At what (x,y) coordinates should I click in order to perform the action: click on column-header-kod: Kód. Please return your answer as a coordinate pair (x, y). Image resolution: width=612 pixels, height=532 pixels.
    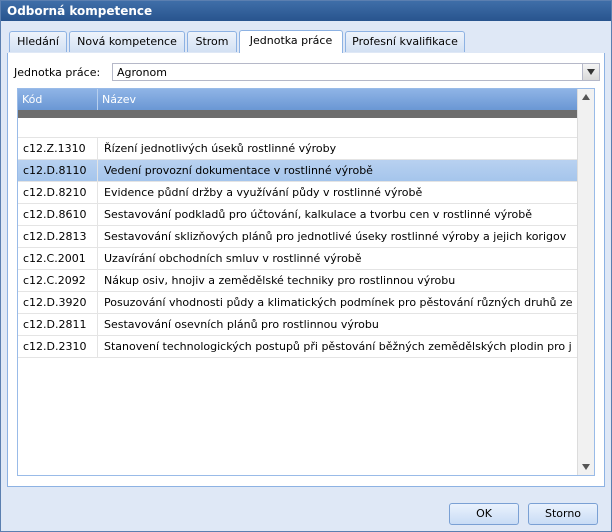
    Looking at the image, I should click on (58, 99).